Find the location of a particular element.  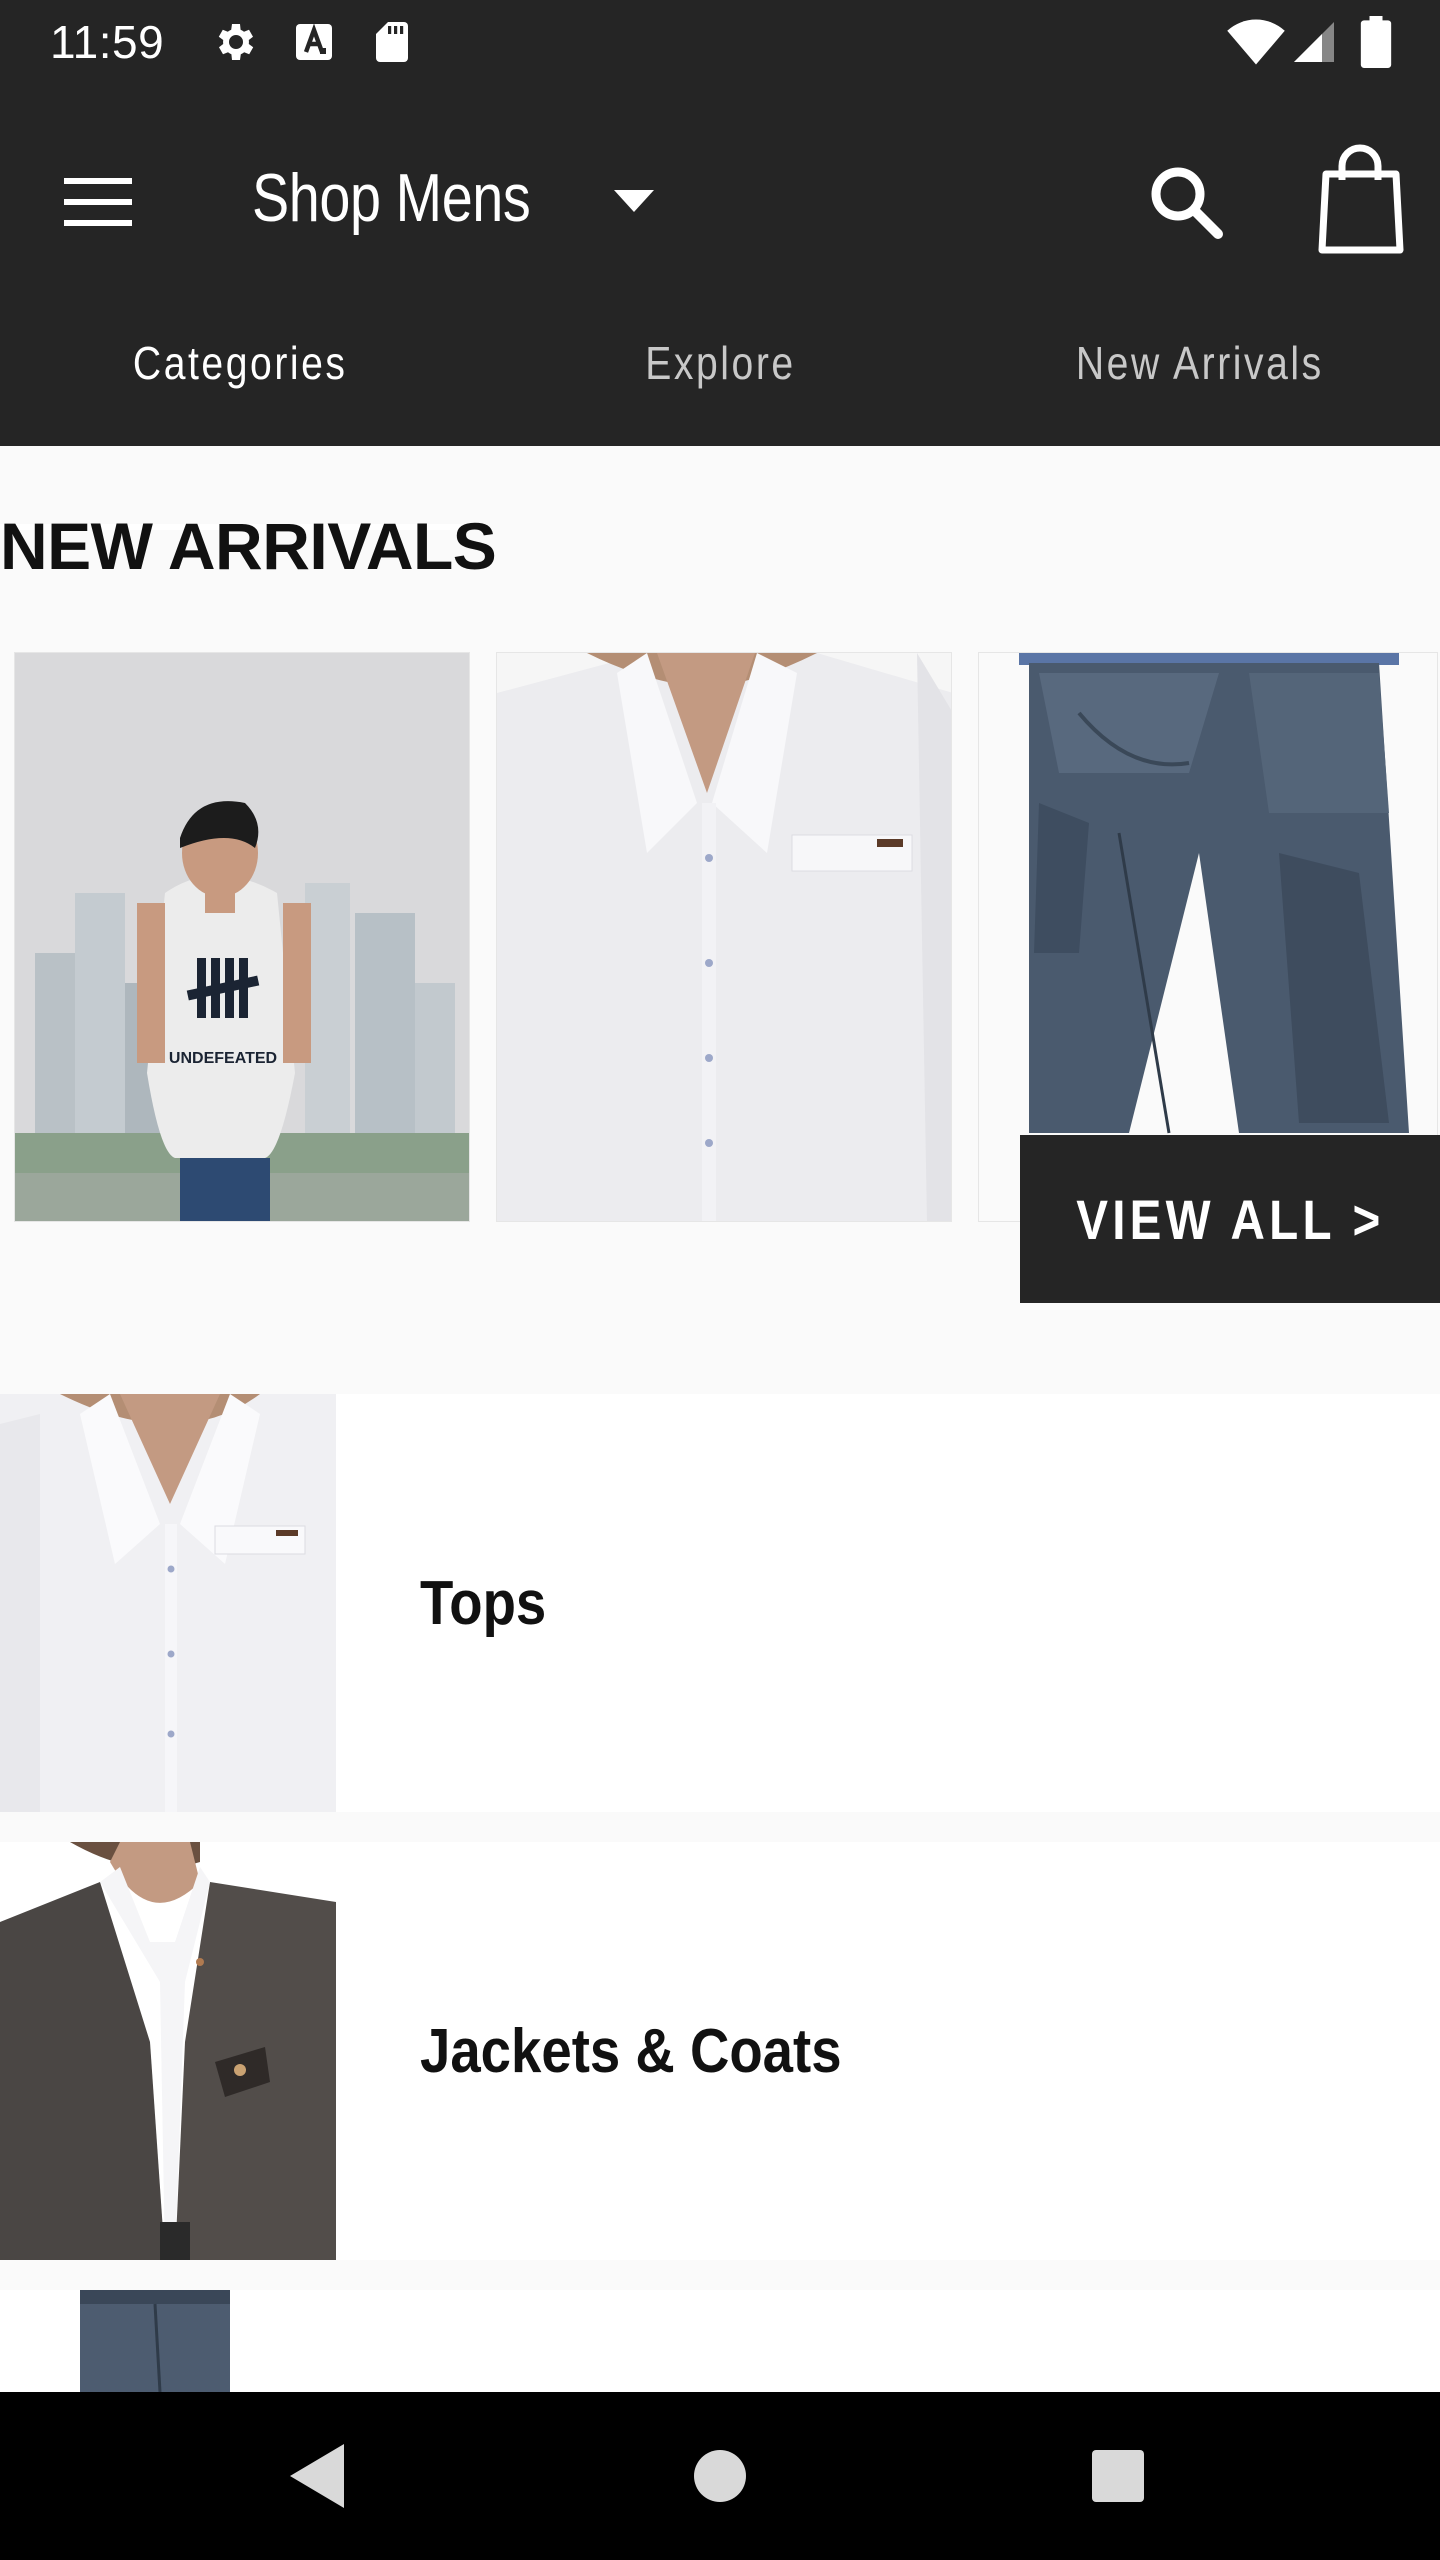

tab-label: Explore is located at coordinates (720, 363).